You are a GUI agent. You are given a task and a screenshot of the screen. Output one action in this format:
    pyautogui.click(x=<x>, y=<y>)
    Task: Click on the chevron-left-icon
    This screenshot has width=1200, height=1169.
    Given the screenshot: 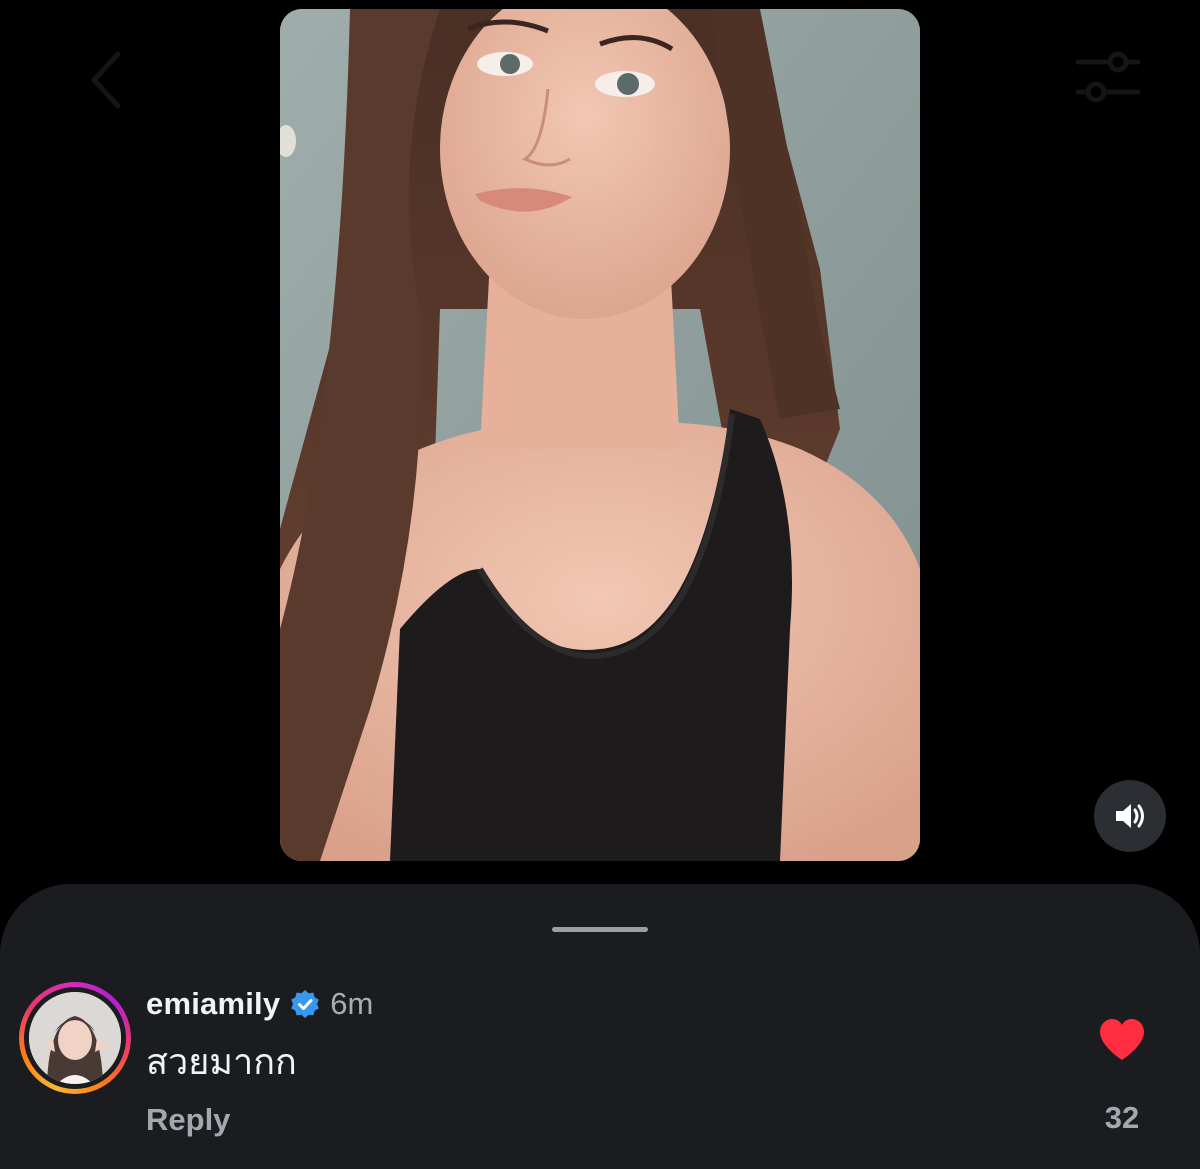 What is the action you would take?
    pyautogui.click(x=106, y=80)
    